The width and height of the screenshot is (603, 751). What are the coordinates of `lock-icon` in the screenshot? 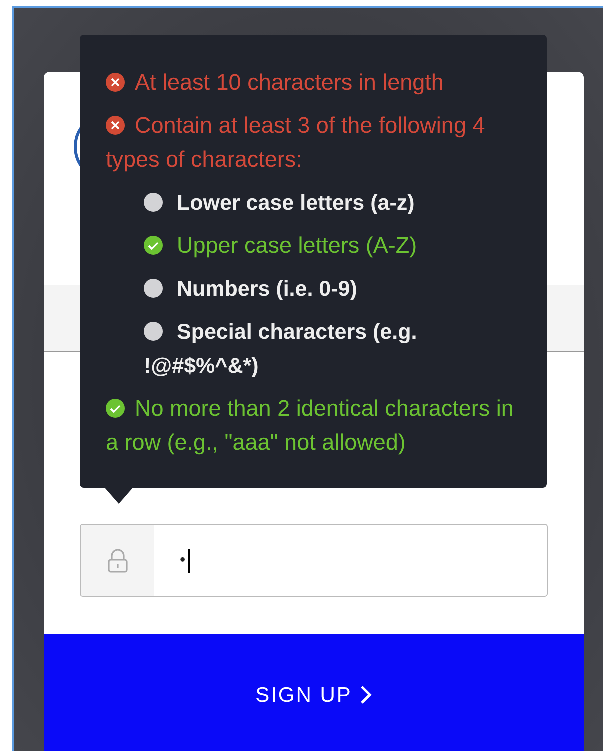 It's located at (117, 561).